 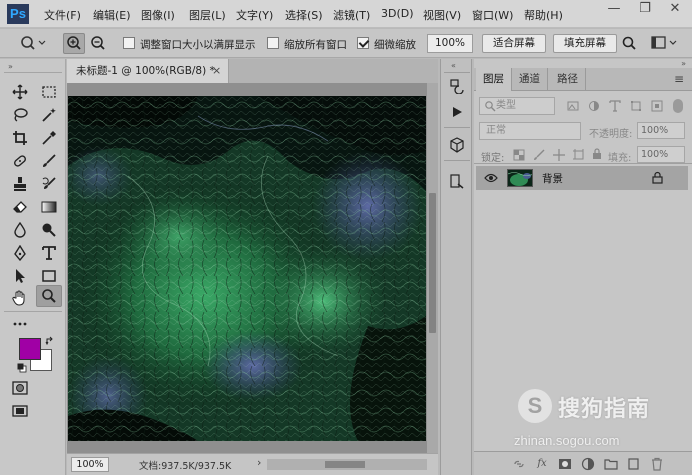 What do you see at coordinates (453, 65) in the screenshot?
I see `collapse-dock-icon: «` at bounding box center [453, 65].